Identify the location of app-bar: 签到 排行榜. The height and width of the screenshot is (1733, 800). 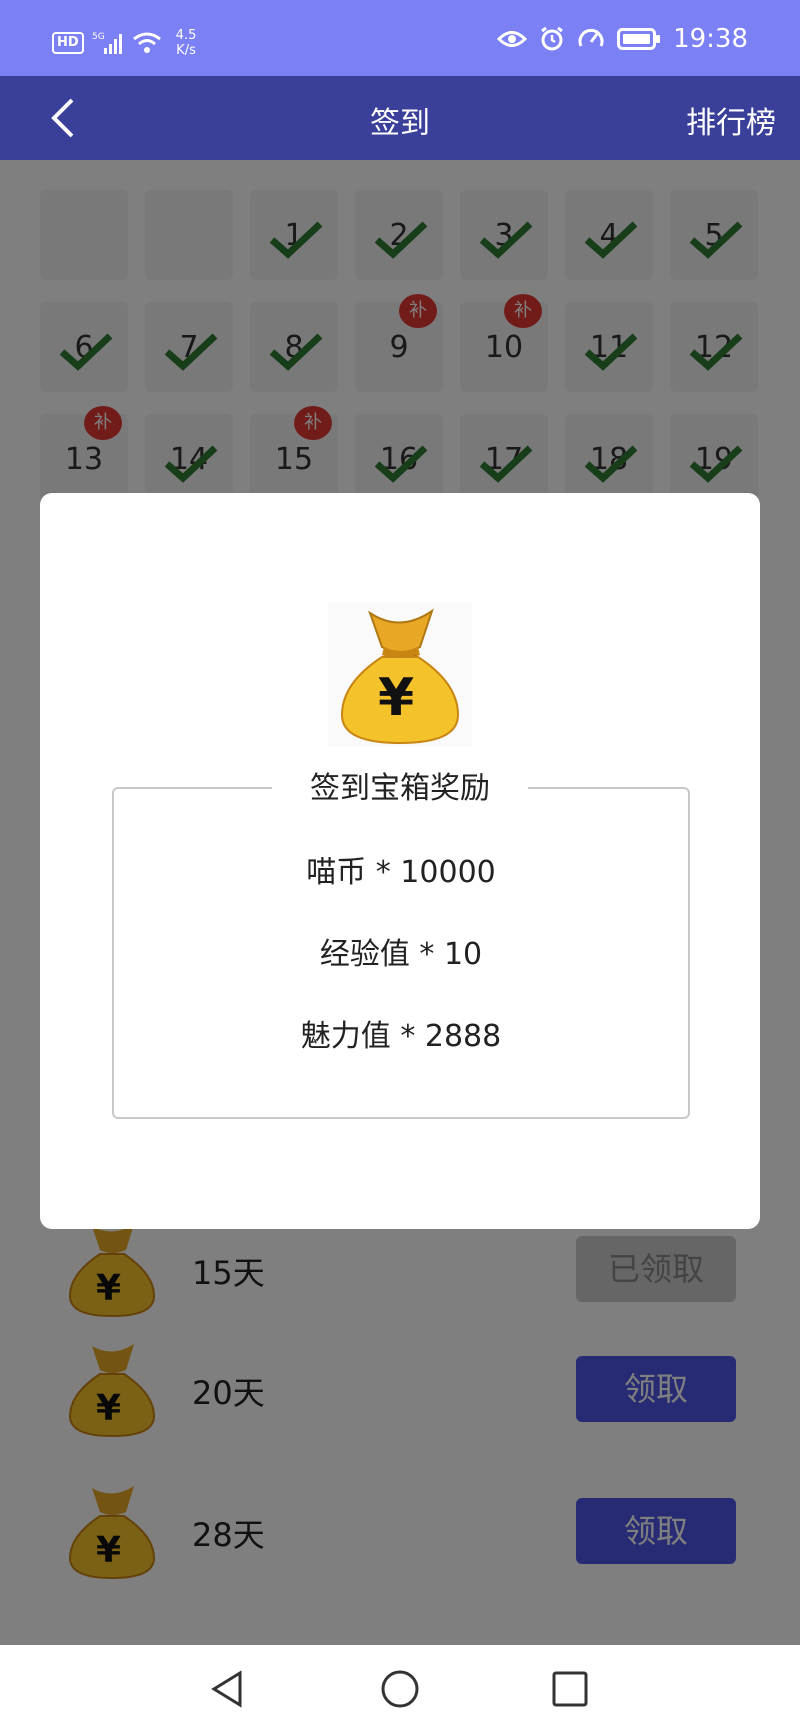
(400, 118).